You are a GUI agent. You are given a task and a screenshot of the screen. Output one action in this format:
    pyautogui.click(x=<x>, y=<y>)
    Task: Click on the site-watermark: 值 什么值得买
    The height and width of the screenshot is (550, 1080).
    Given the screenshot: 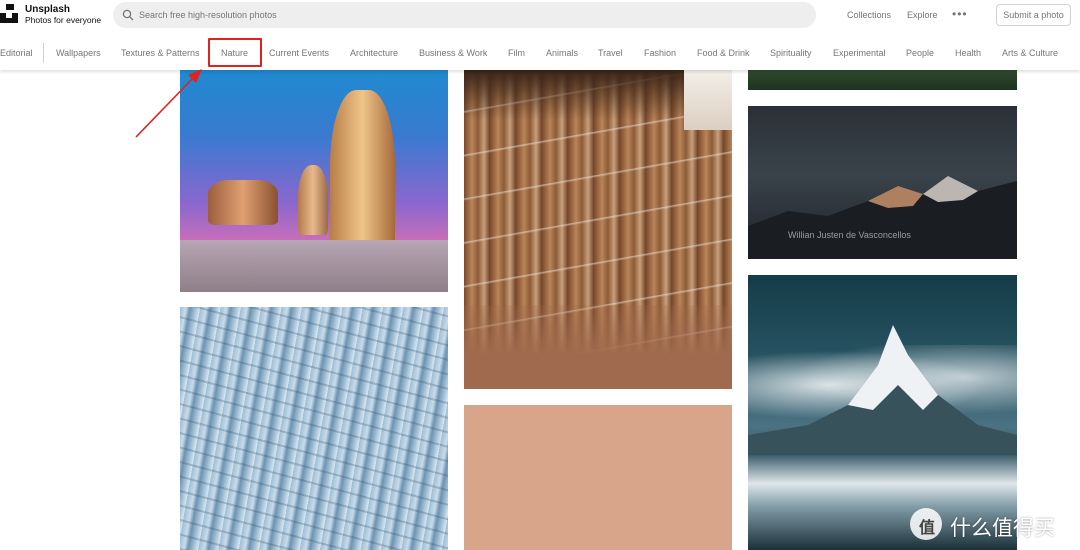 What is the action you would take?
    pyautogui.click(x=995, y=526)
    